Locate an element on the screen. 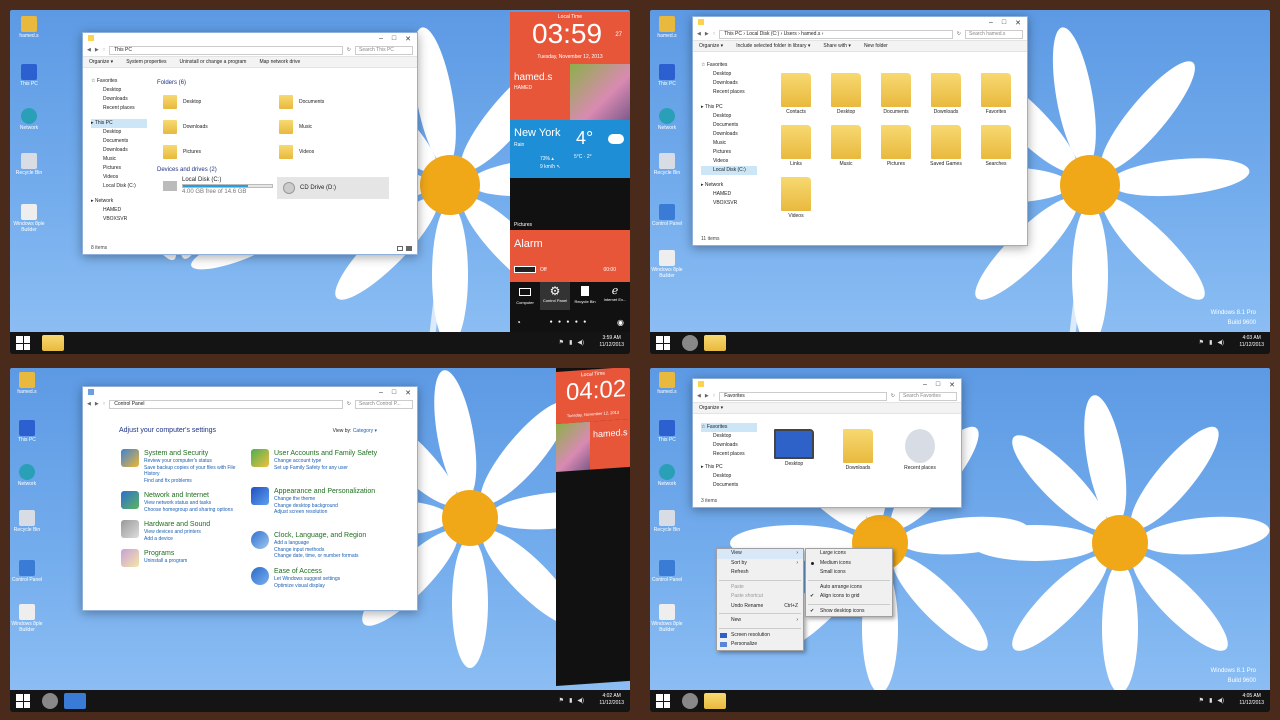  file-explorer-taskbar-icon is located at coordinates (53, 343).